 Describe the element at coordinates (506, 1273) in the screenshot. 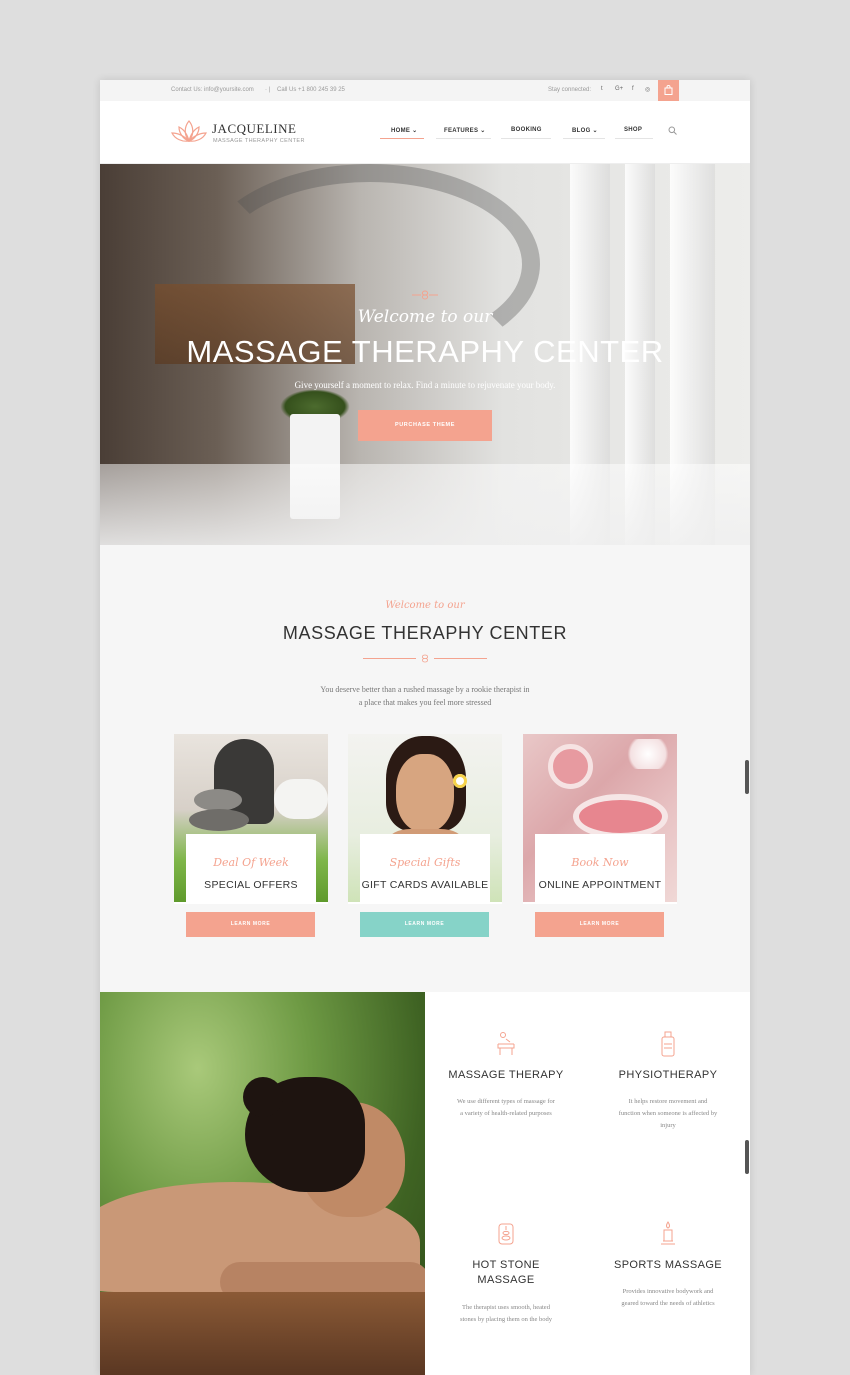

I see `service-name: HOT STONE MASSAGE` at that location.